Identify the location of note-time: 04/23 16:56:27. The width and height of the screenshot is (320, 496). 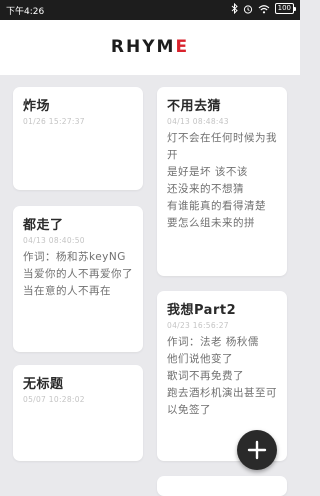
(198, 325).